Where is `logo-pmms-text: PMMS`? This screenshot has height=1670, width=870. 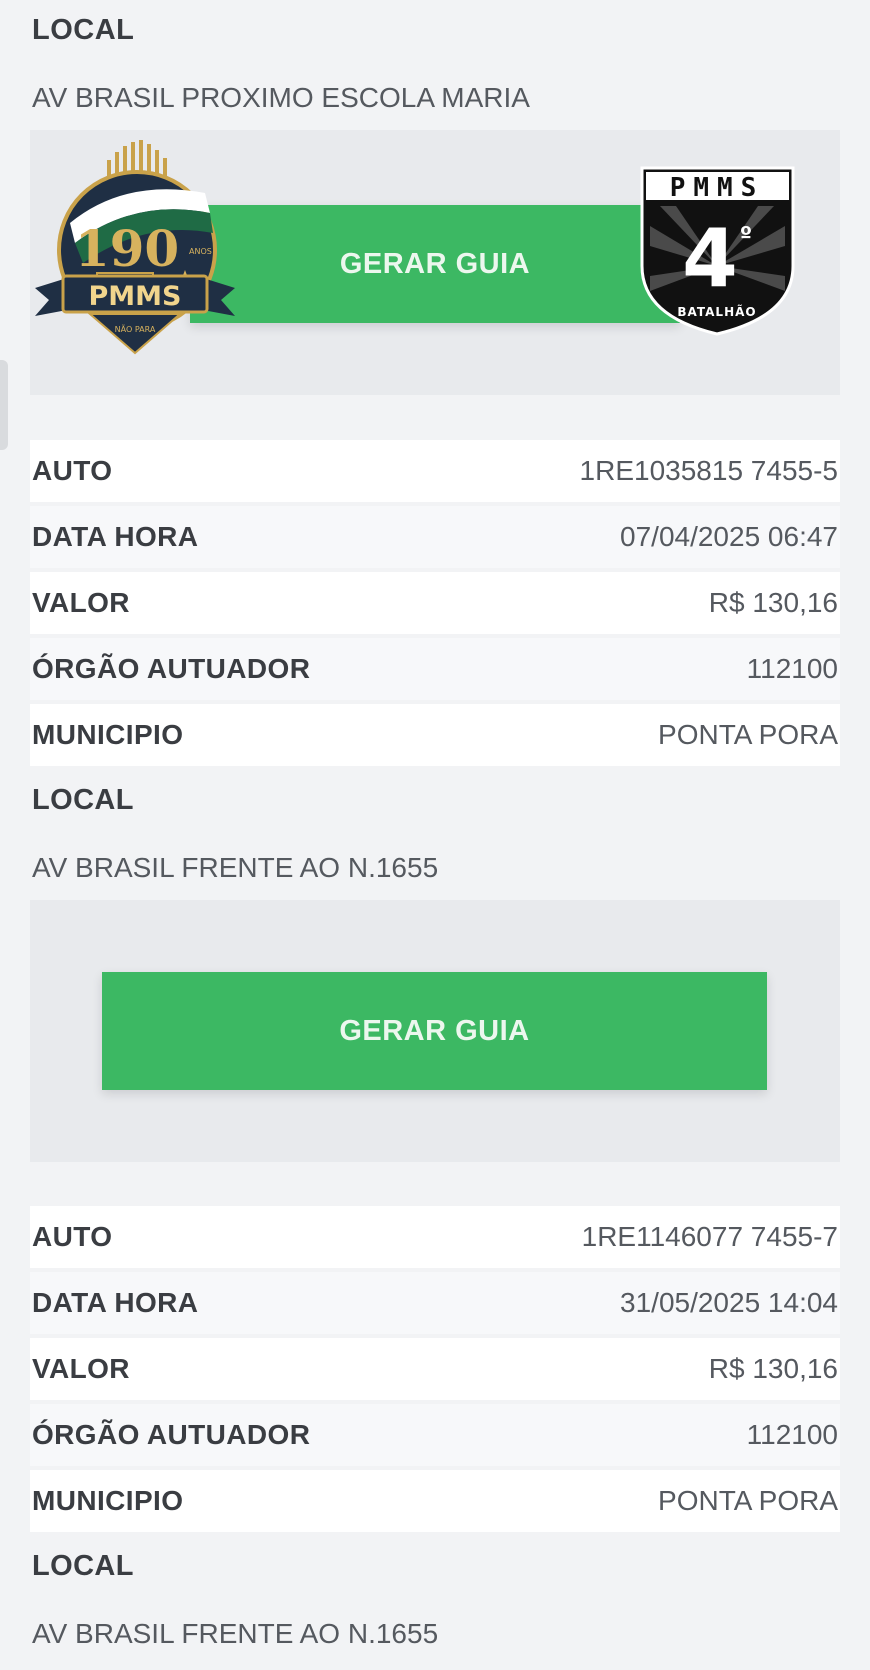
logo-pmms-text: PMMS is located at coordinates (135, 296).